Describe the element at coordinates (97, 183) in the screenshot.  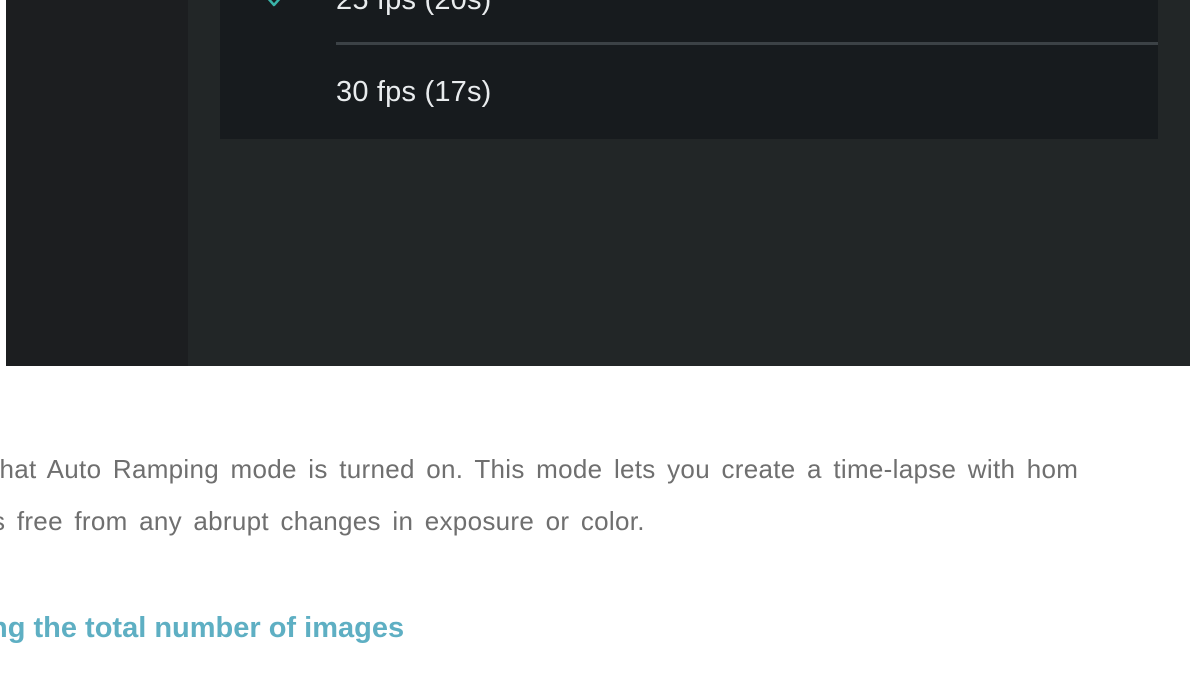
I see `screenshot-sidebar` at that location.